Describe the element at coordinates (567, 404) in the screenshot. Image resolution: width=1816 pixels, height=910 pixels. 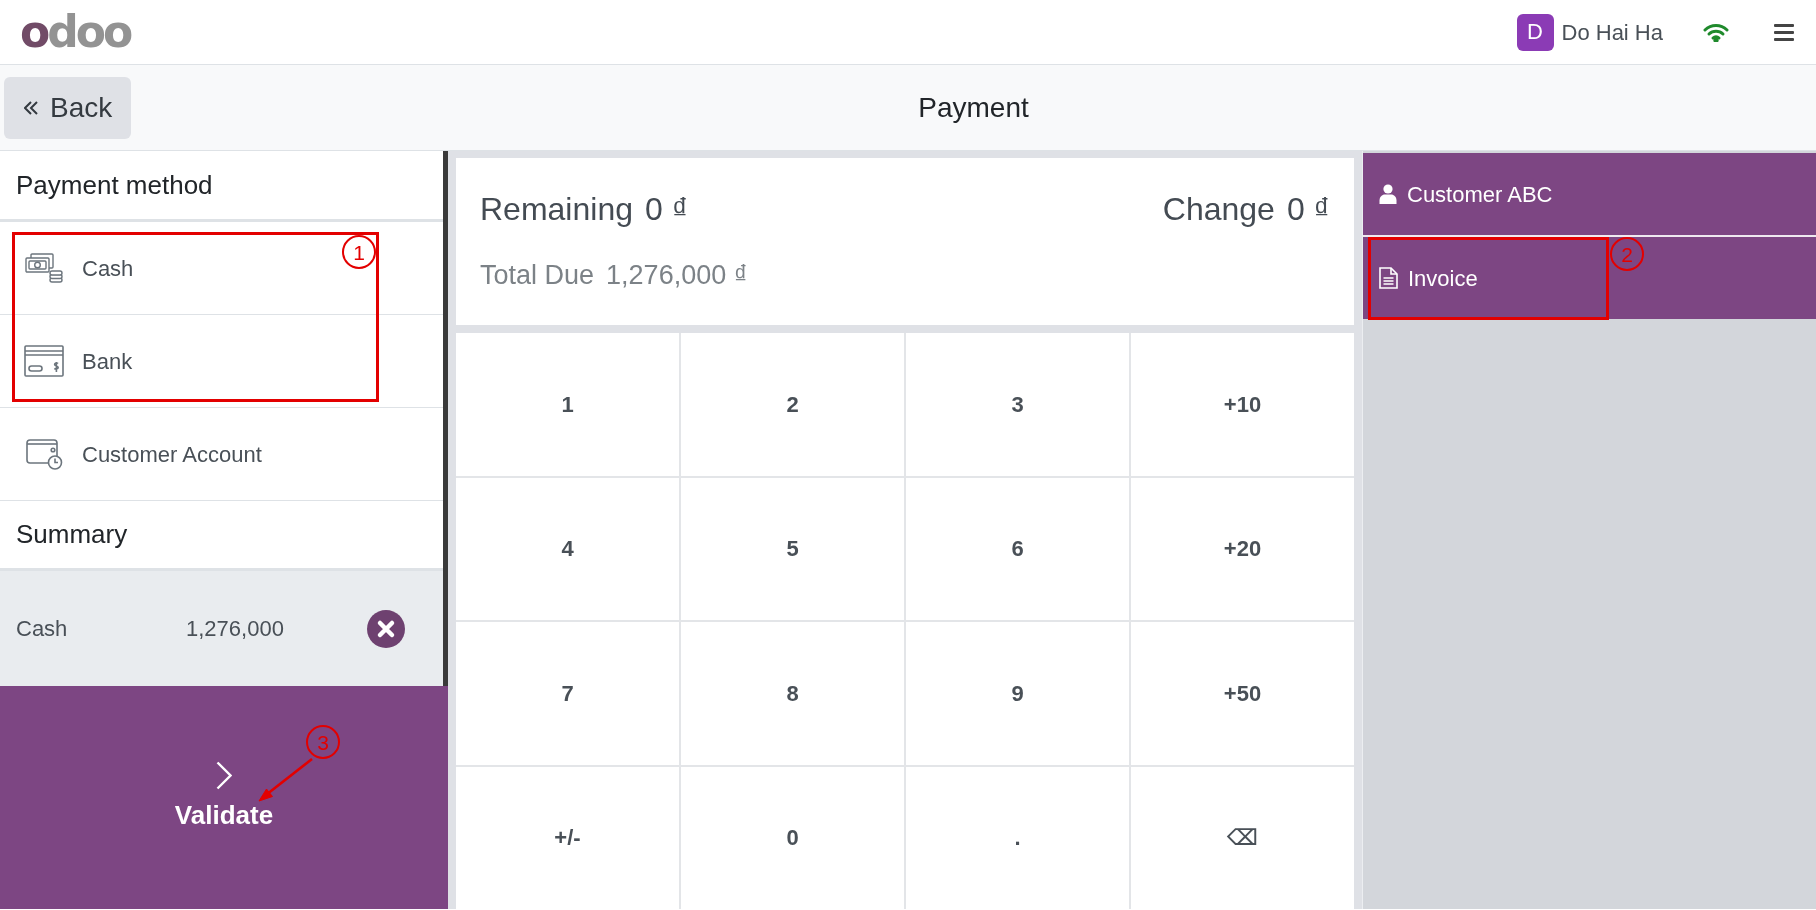
I see `keypad-key: 1` at that location.